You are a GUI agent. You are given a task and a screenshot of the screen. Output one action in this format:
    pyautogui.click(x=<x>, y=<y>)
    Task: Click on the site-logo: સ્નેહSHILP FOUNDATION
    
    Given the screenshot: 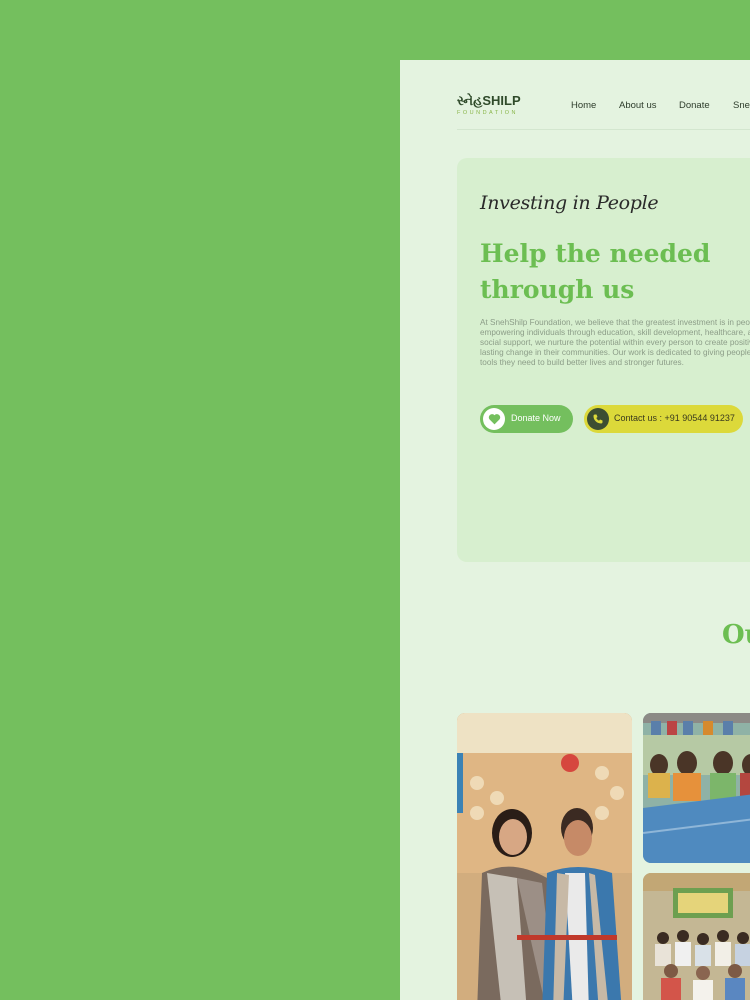 What is the action you would take?
    pyautogui.click(x=497, y=107)
    